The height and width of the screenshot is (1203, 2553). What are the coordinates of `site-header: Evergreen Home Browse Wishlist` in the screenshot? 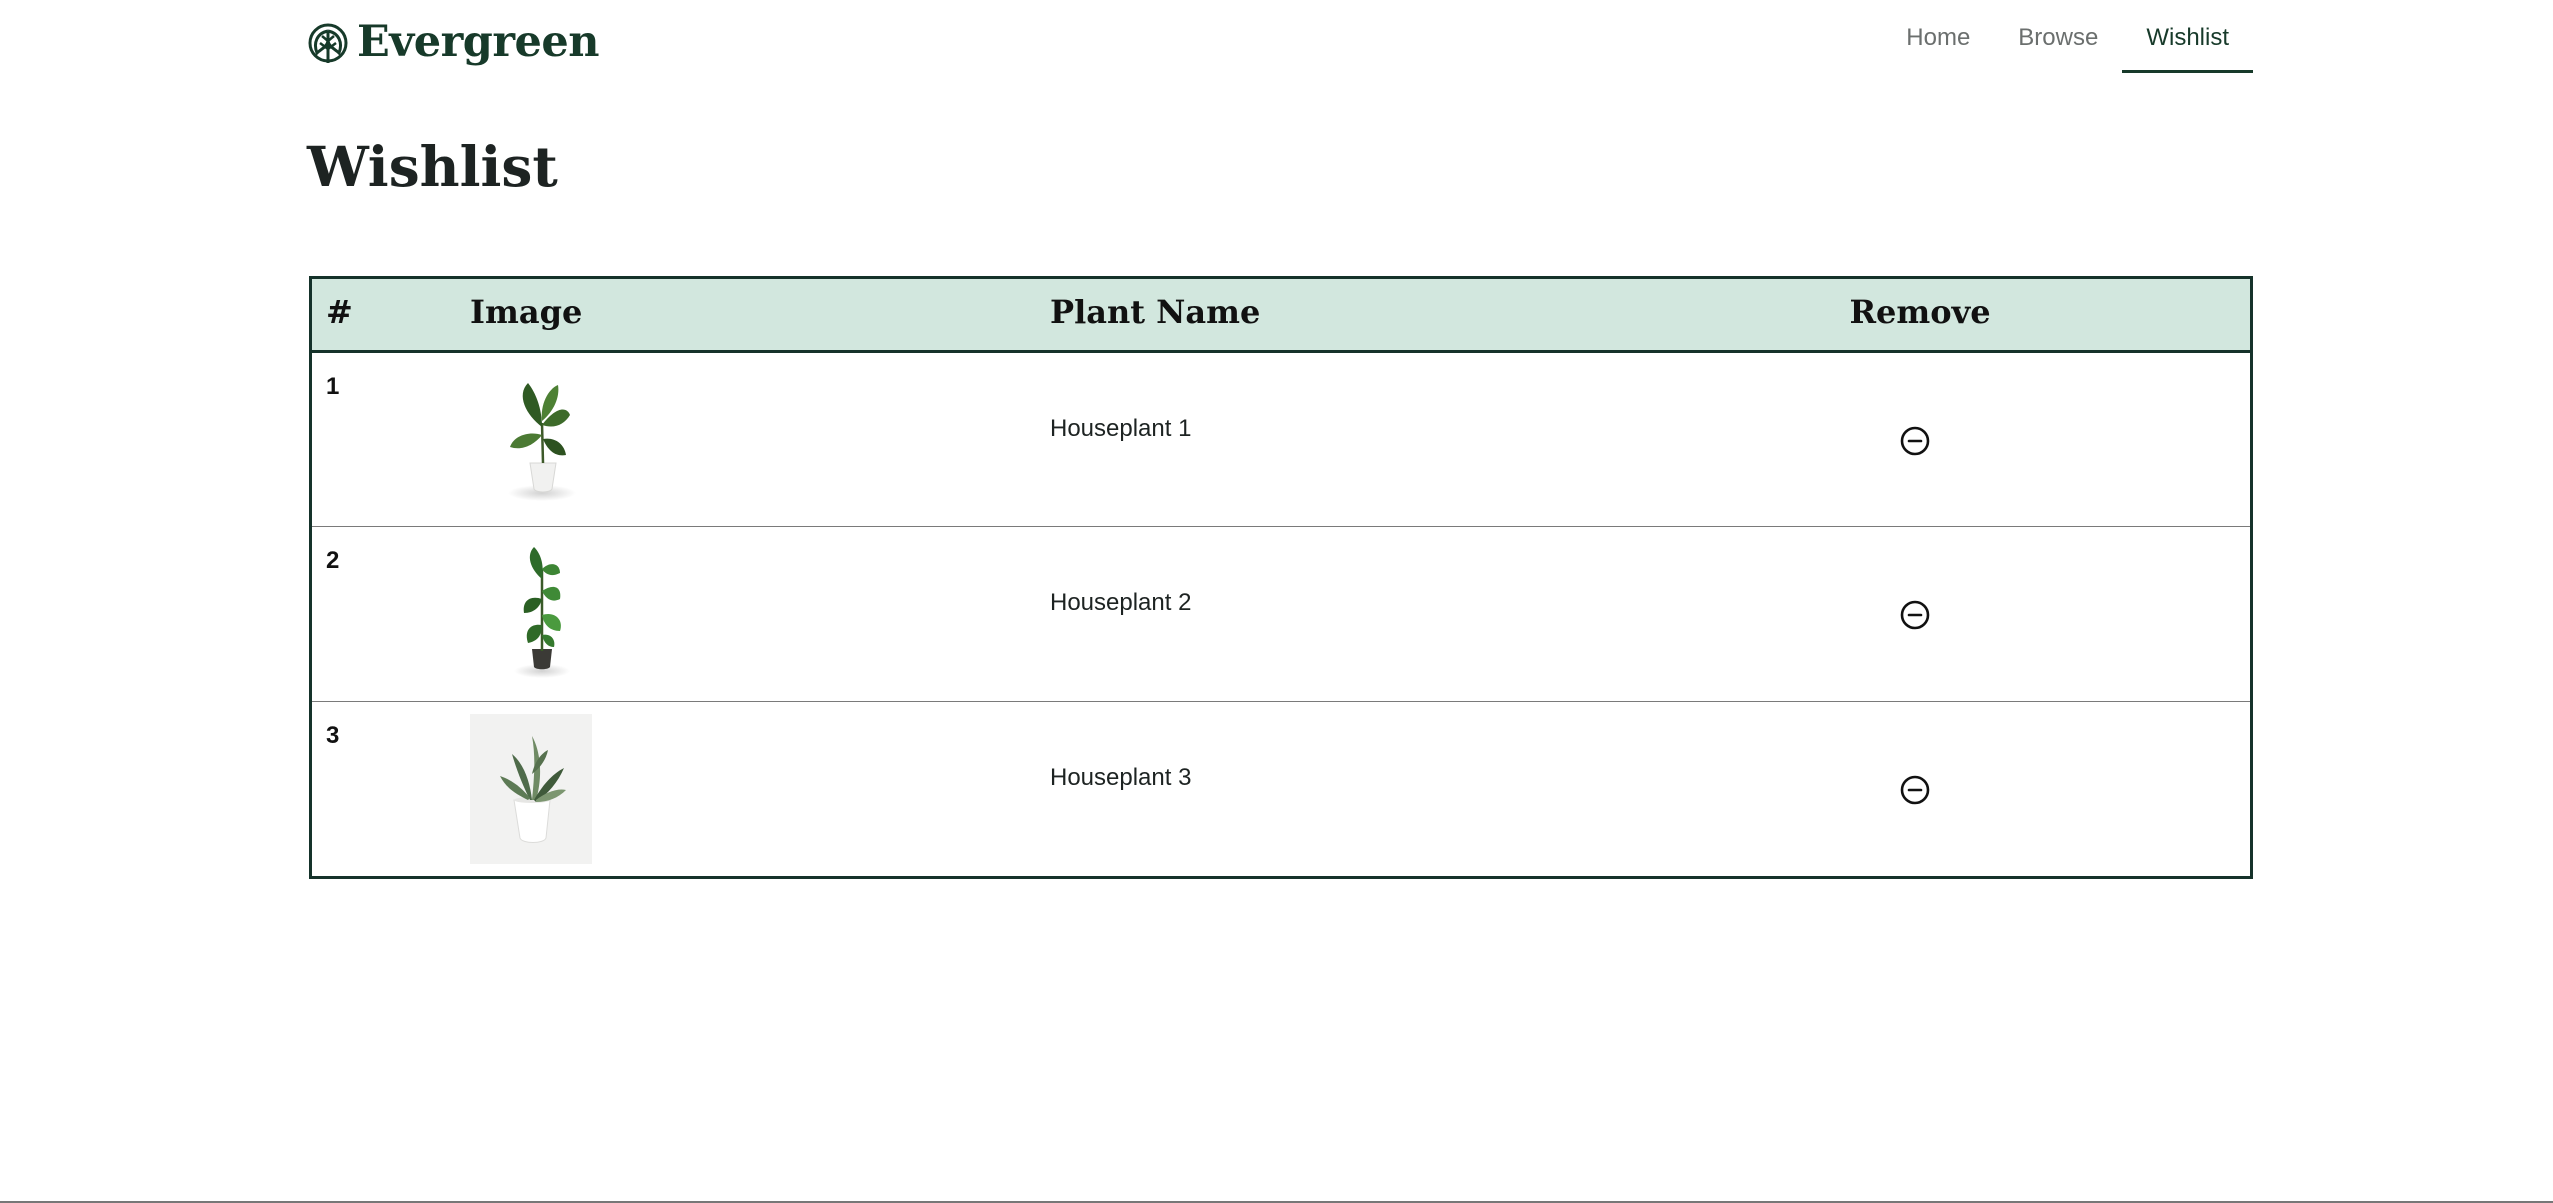 It's located at (1280, 37).